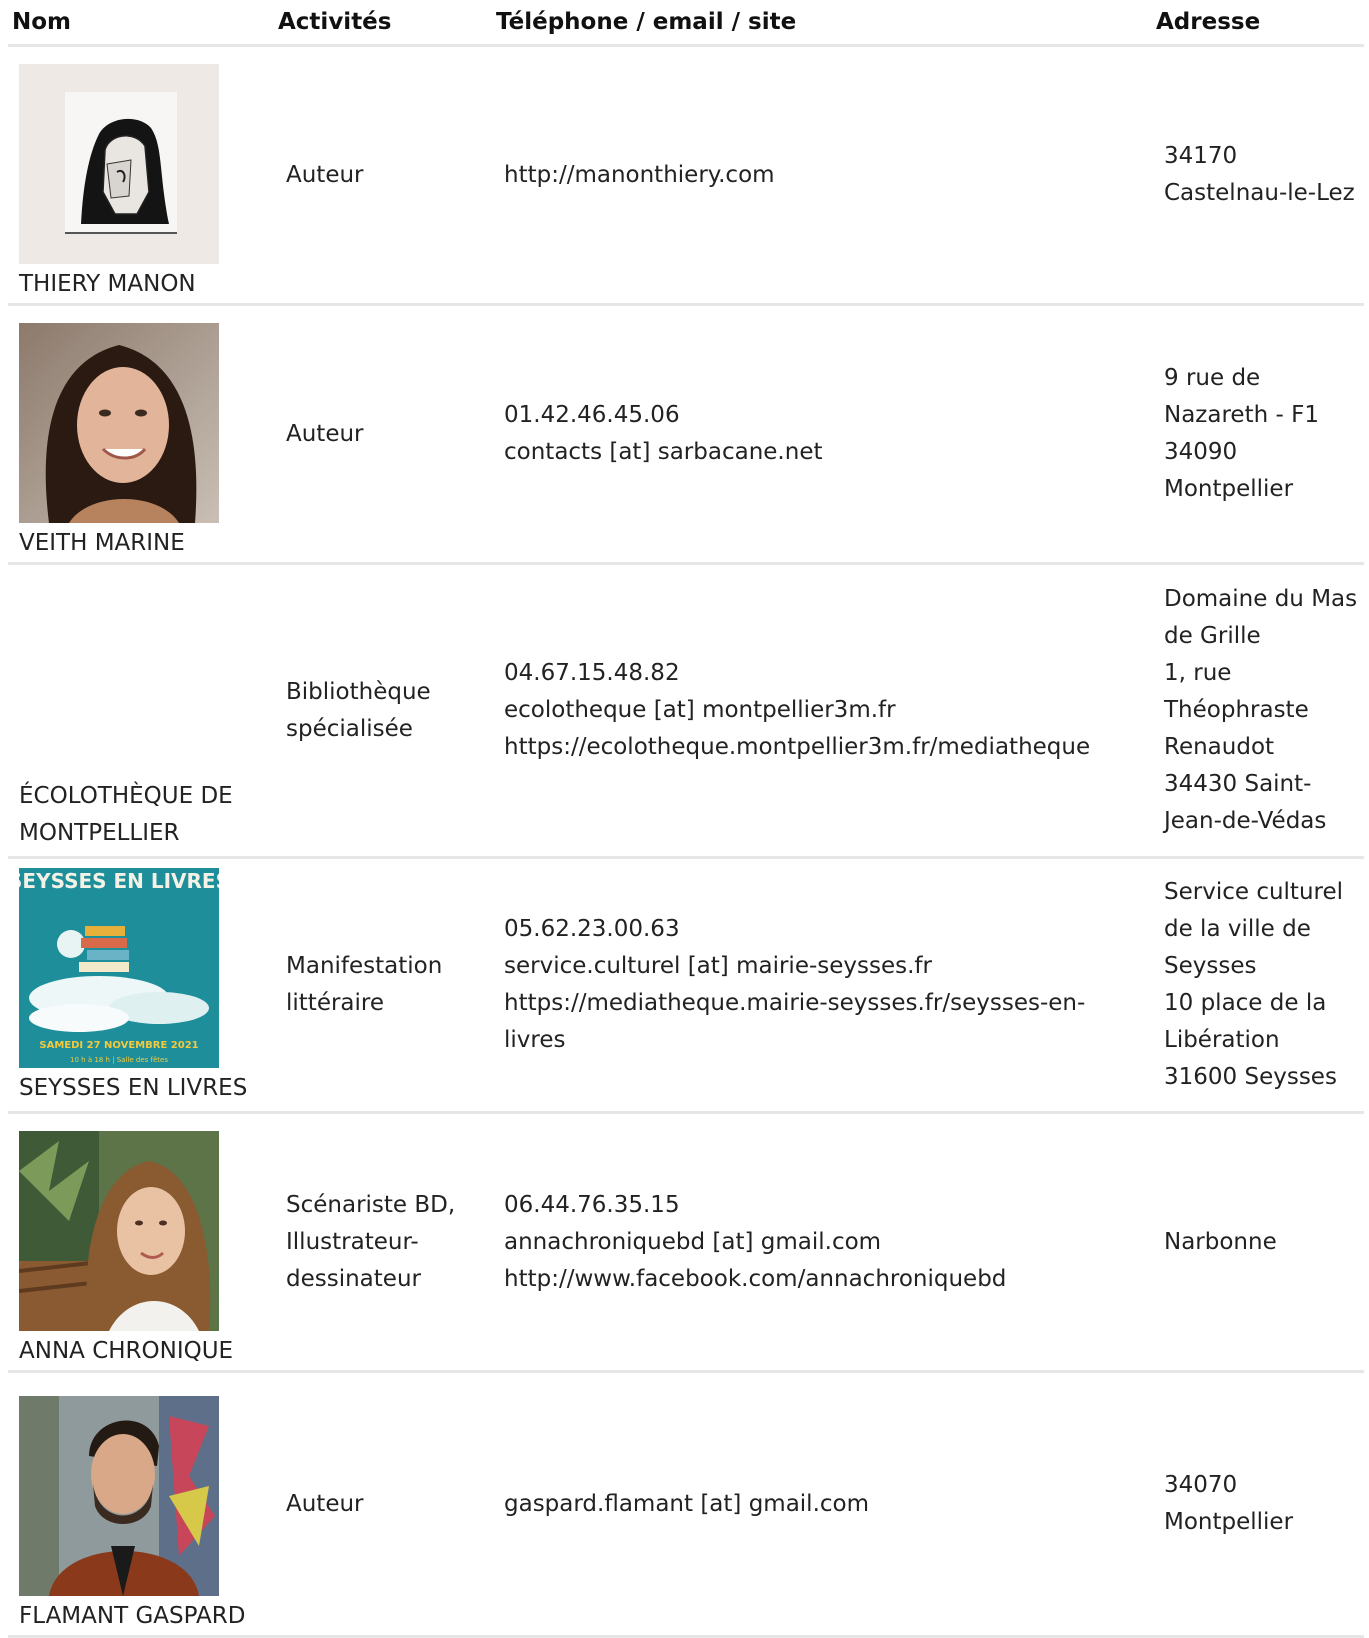 This screenshot has height=1638, width=1369. What do you see at coordinates (353, 1278) in the screenshot?
I see `activity-label: dessinateur` at bounding box center [353, 1278].